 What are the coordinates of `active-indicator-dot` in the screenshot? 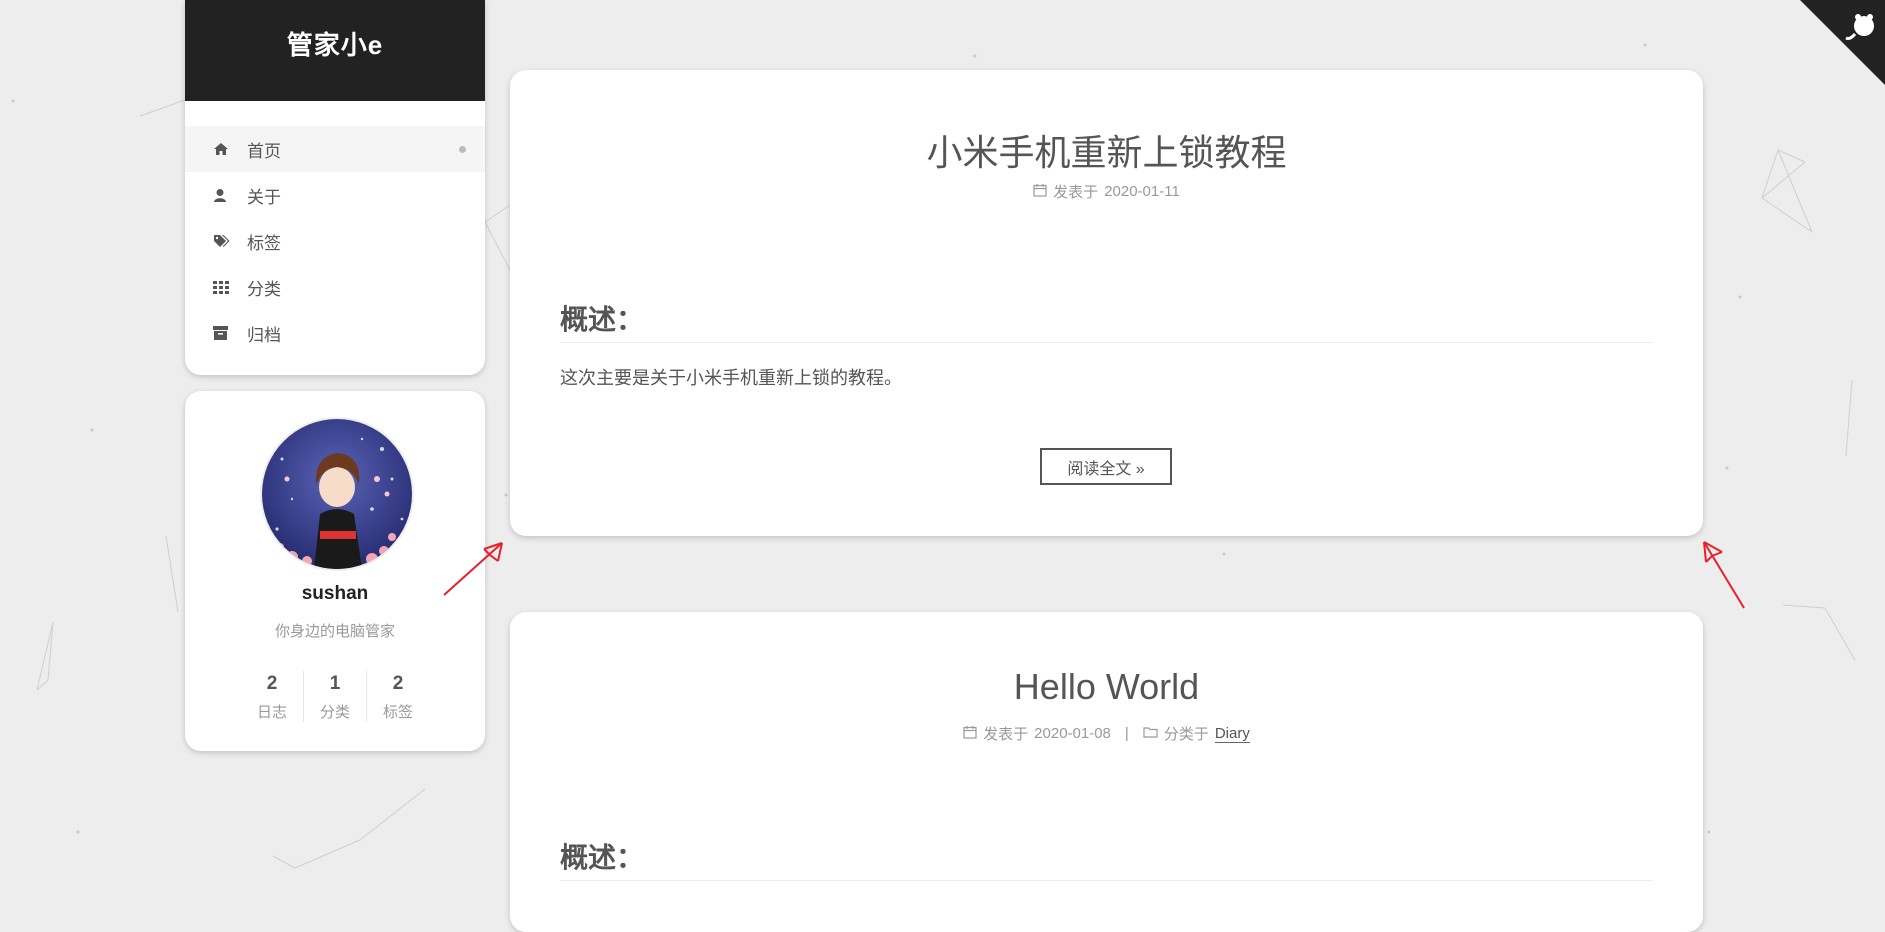 It's located at (462, 149).